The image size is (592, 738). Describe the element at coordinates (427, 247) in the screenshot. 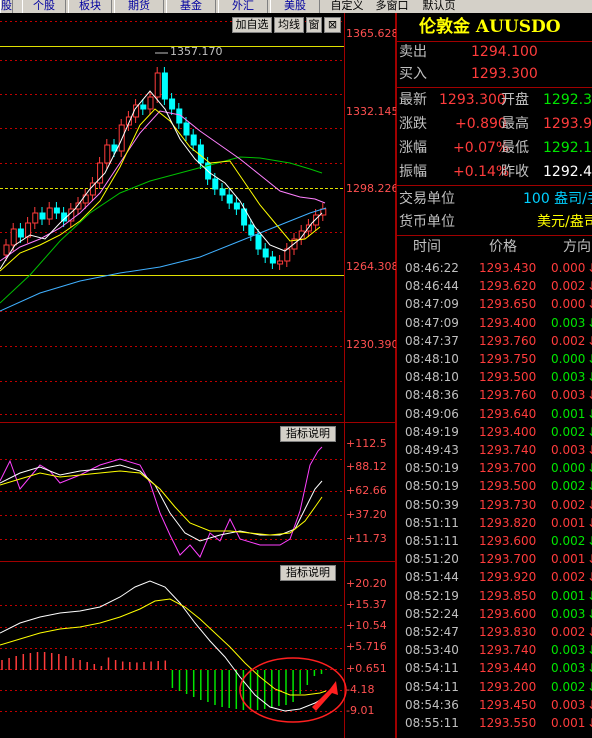

I see `tick-header-time: 时间` at that location.